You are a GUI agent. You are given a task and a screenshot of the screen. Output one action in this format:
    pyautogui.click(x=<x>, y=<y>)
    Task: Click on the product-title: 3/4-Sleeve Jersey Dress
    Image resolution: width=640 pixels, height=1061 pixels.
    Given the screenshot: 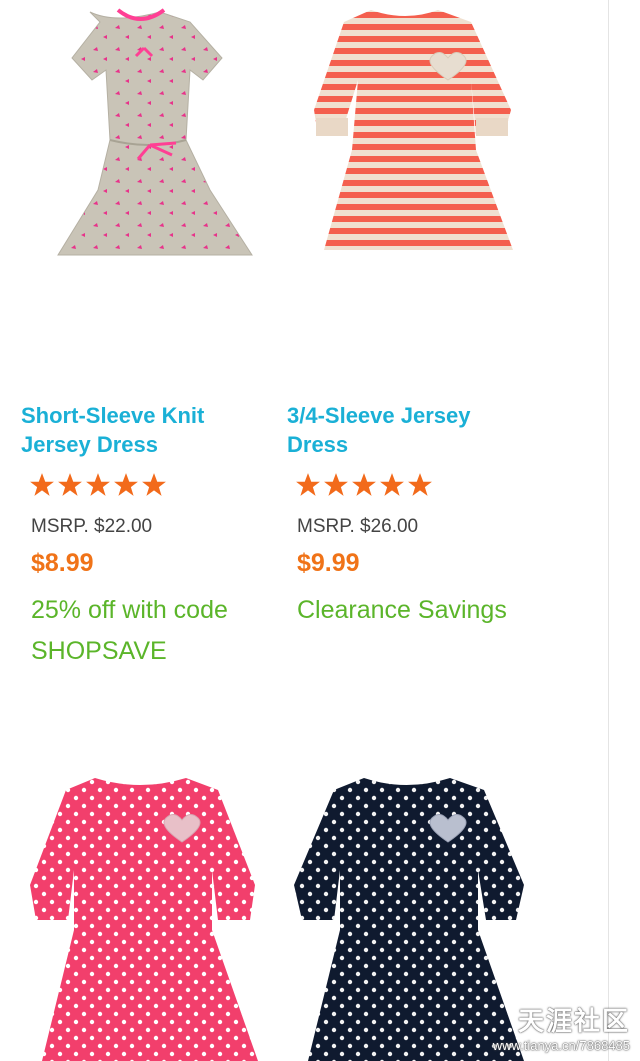 What is the action you would take?
    pyautogui.click(x=402, y=430)
    